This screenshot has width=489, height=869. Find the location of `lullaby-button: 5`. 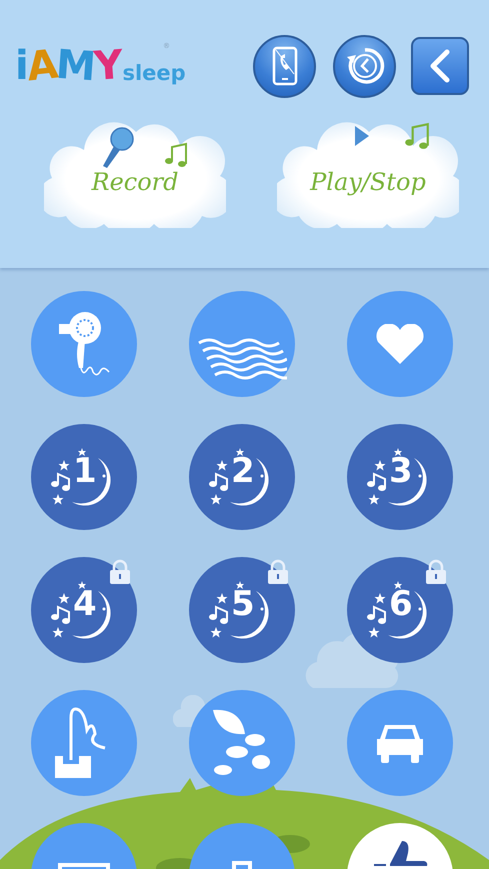

lullaby-button: 5 is located at coordinates (242, 610).